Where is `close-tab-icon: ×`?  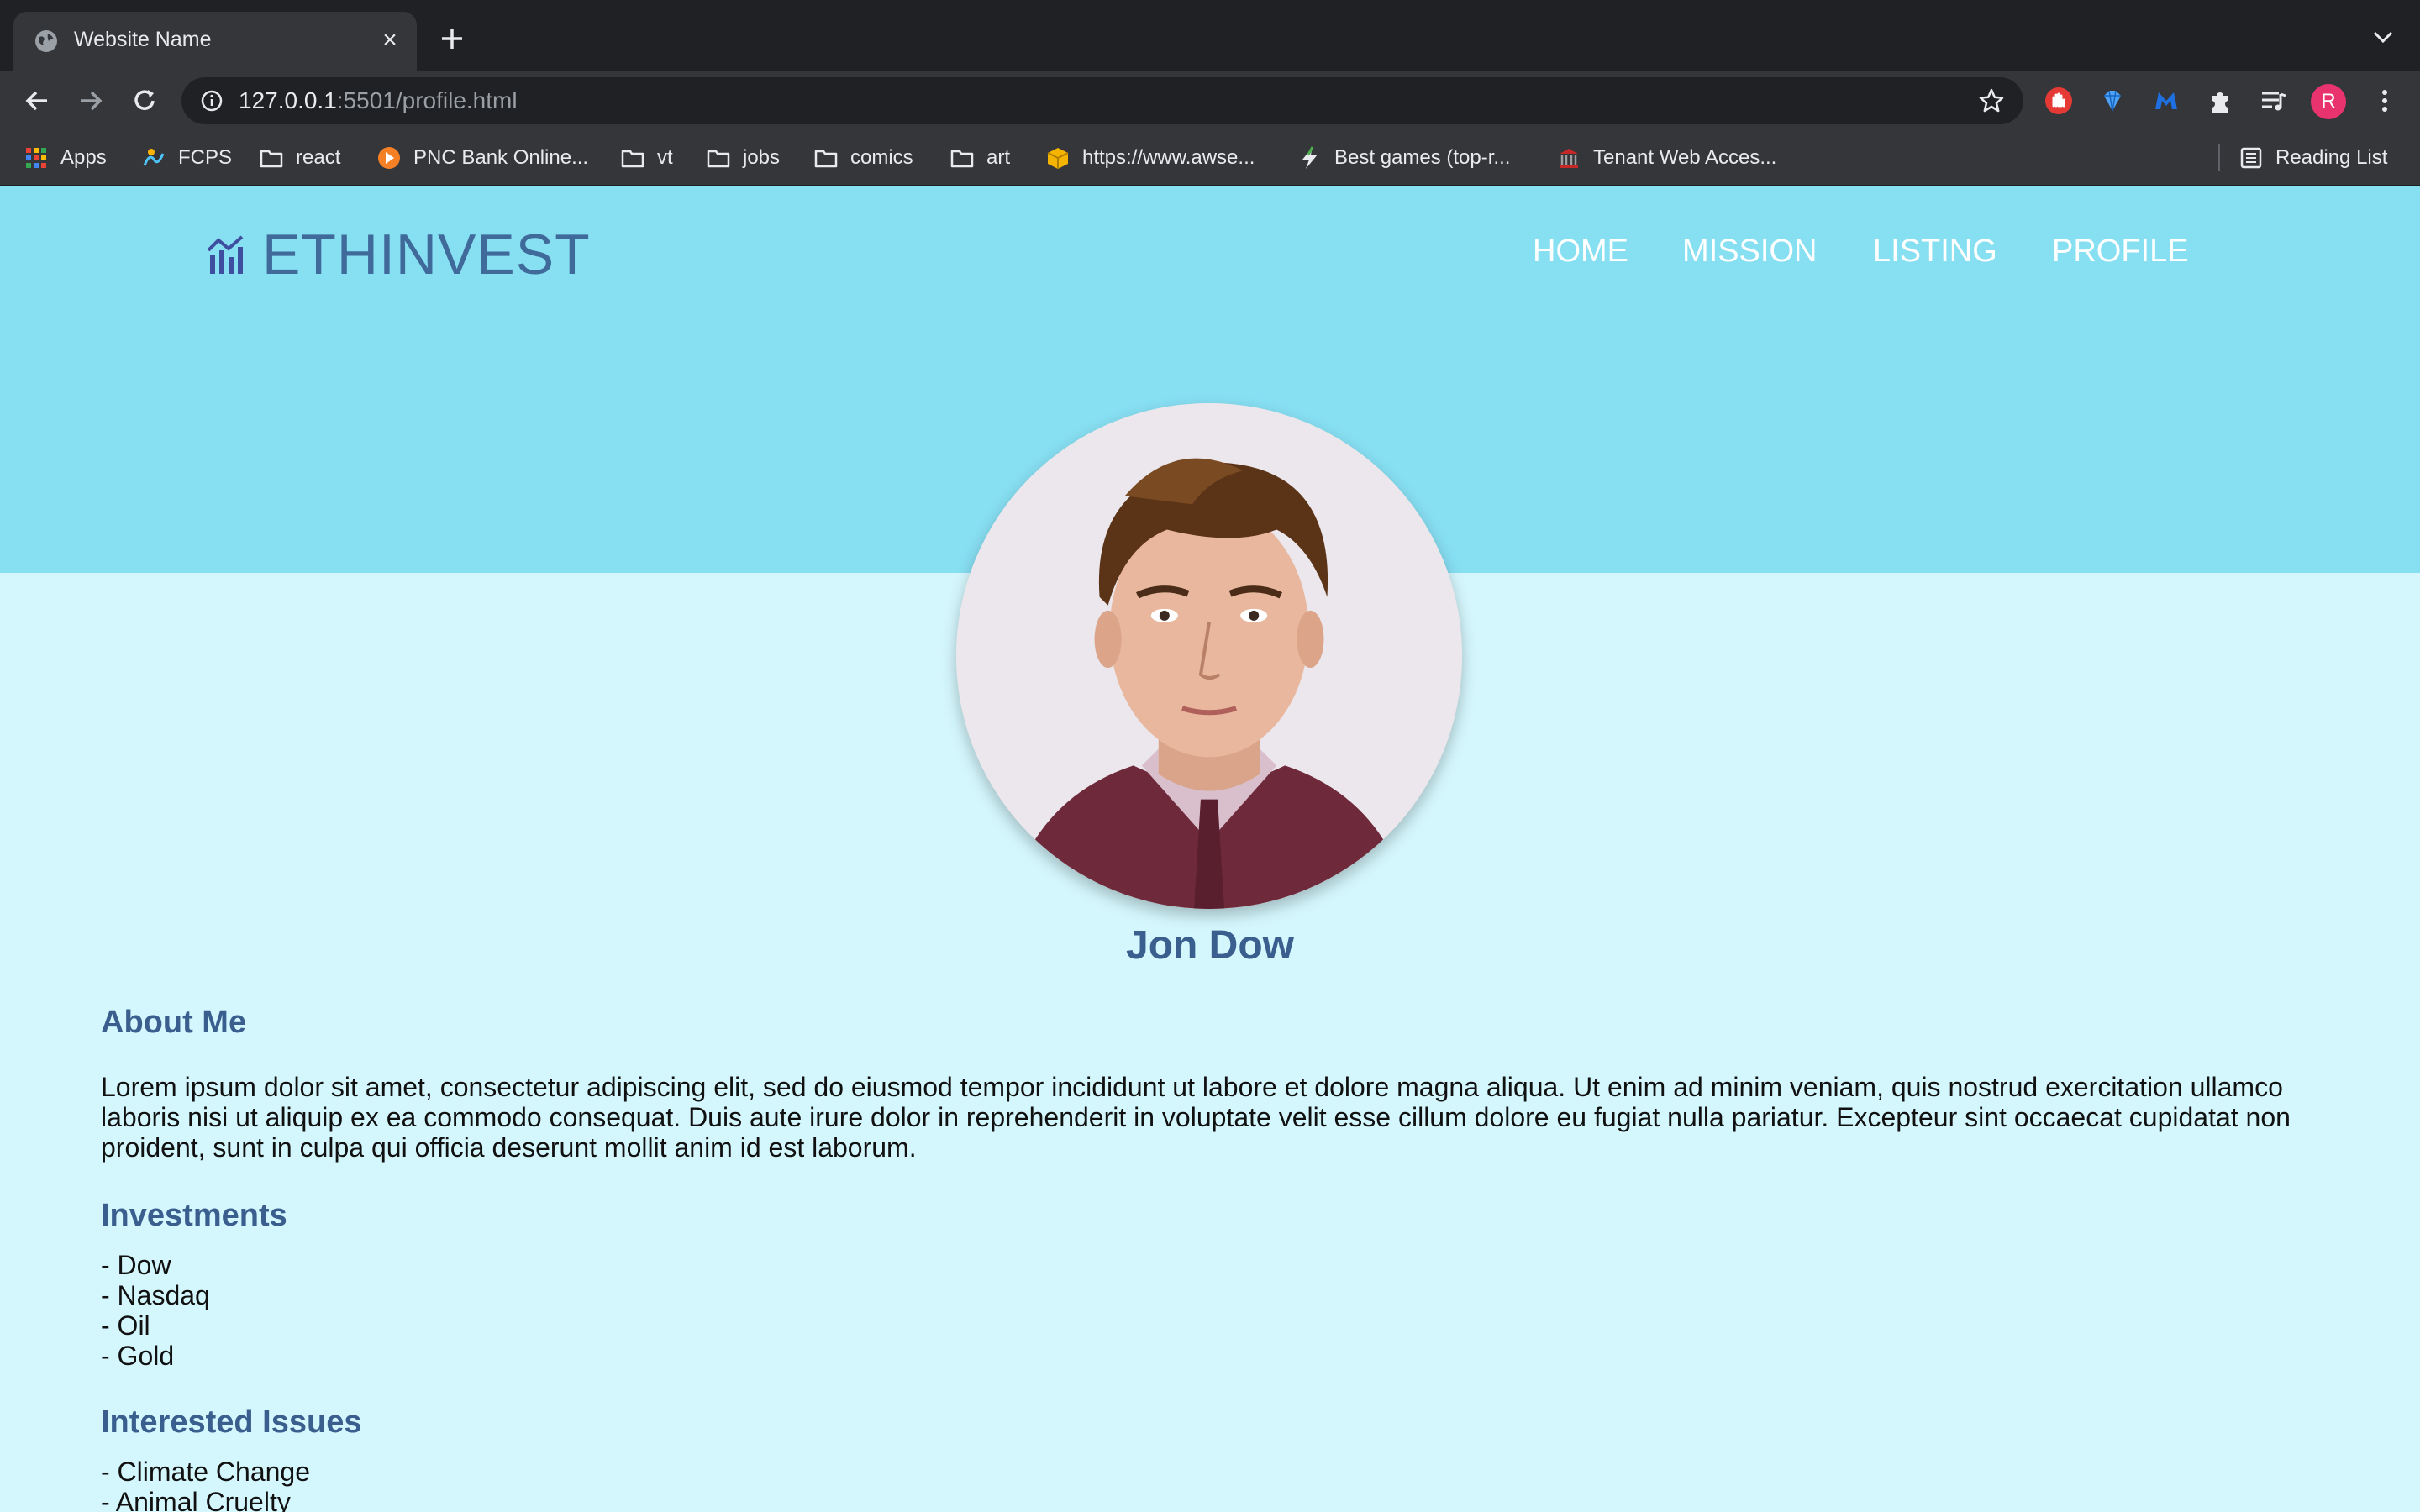
close-tab-icon: × is located at coordinates (390, 40).